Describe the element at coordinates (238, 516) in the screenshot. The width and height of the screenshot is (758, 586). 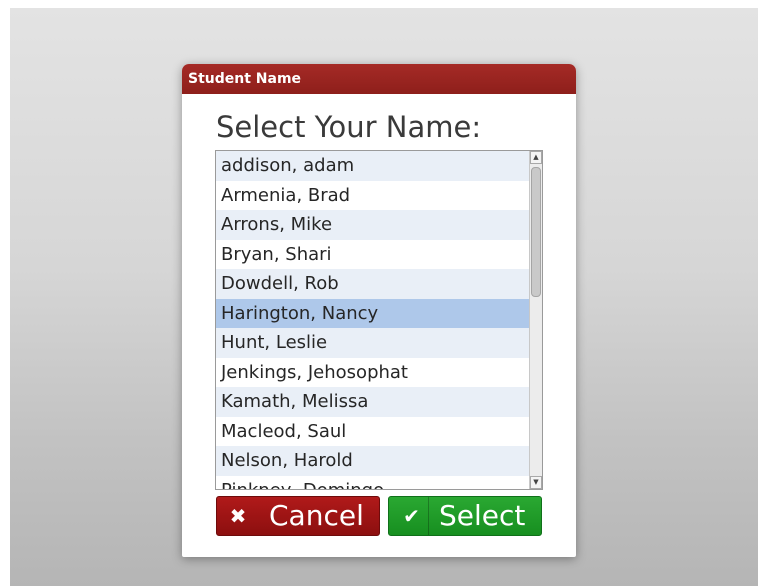
I see `x-icon: ✖` at that location.